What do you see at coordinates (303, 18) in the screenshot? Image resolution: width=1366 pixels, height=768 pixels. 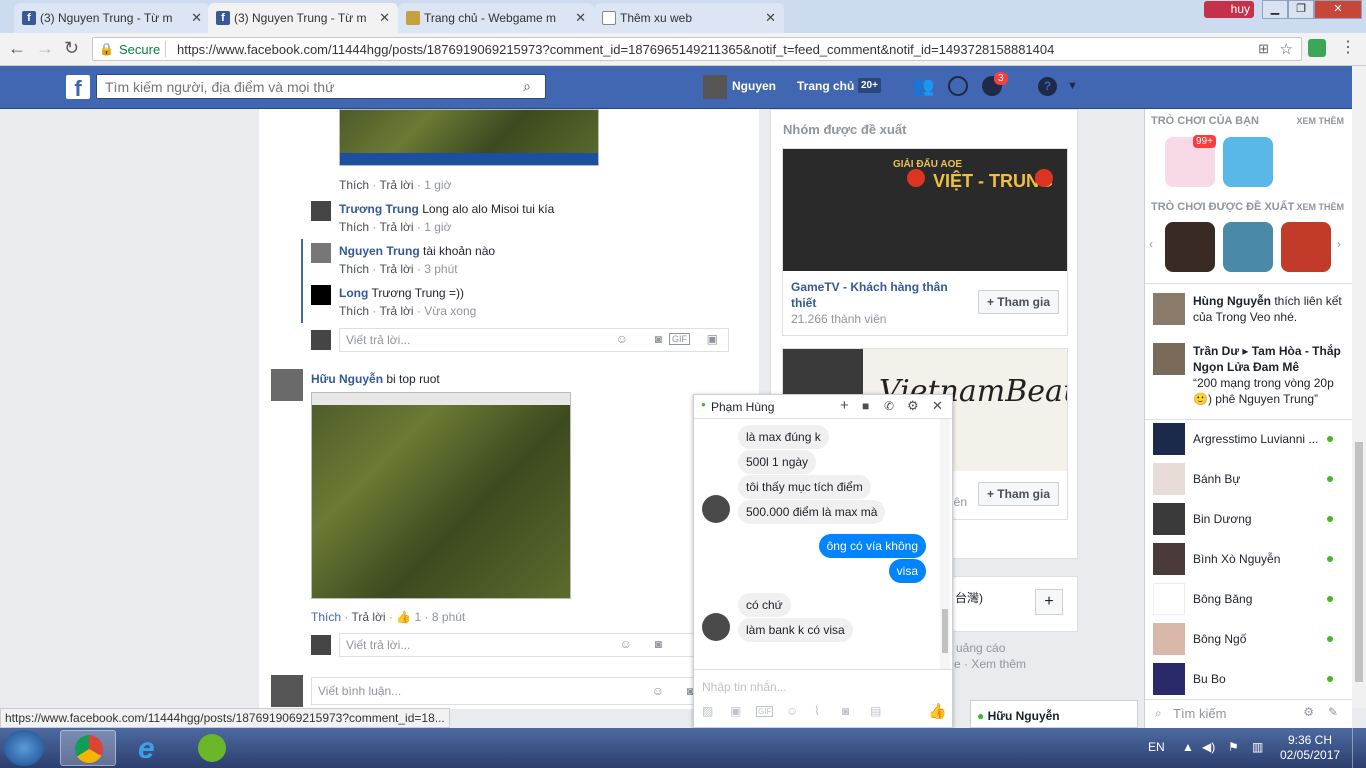 I see `browser-tab-active: f (3) Nguyen Trung - Từ m ✕` at bounding box center [303, 18].